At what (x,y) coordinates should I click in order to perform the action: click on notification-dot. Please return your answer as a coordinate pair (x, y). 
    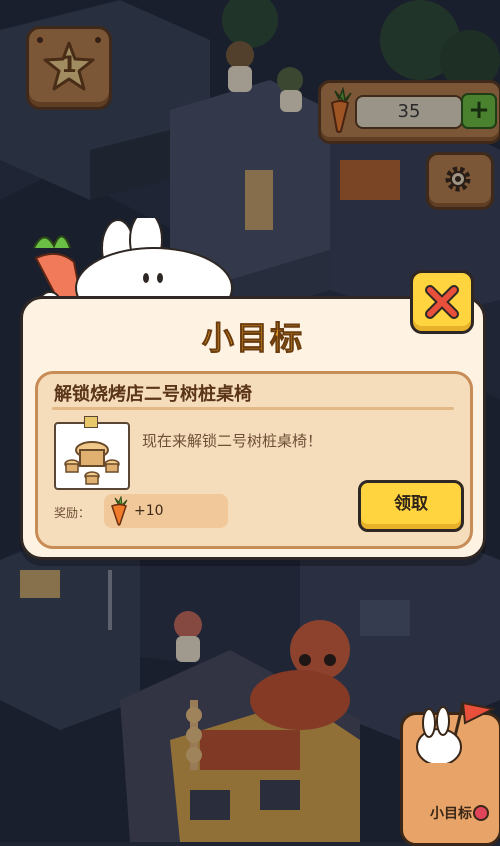
    Looking at the image, I should click on (481, 813).